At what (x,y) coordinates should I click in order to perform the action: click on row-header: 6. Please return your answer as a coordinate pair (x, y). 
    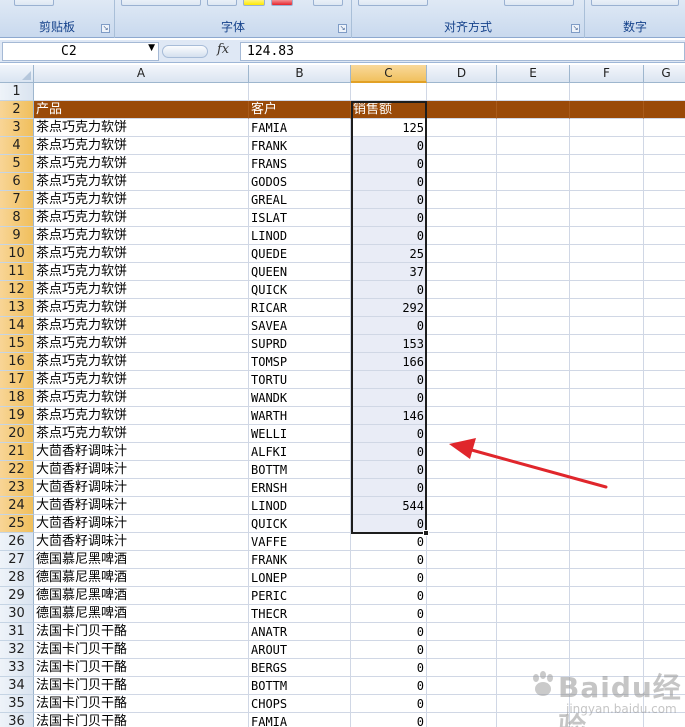
    Looking at the image, I should click on (17, 182).